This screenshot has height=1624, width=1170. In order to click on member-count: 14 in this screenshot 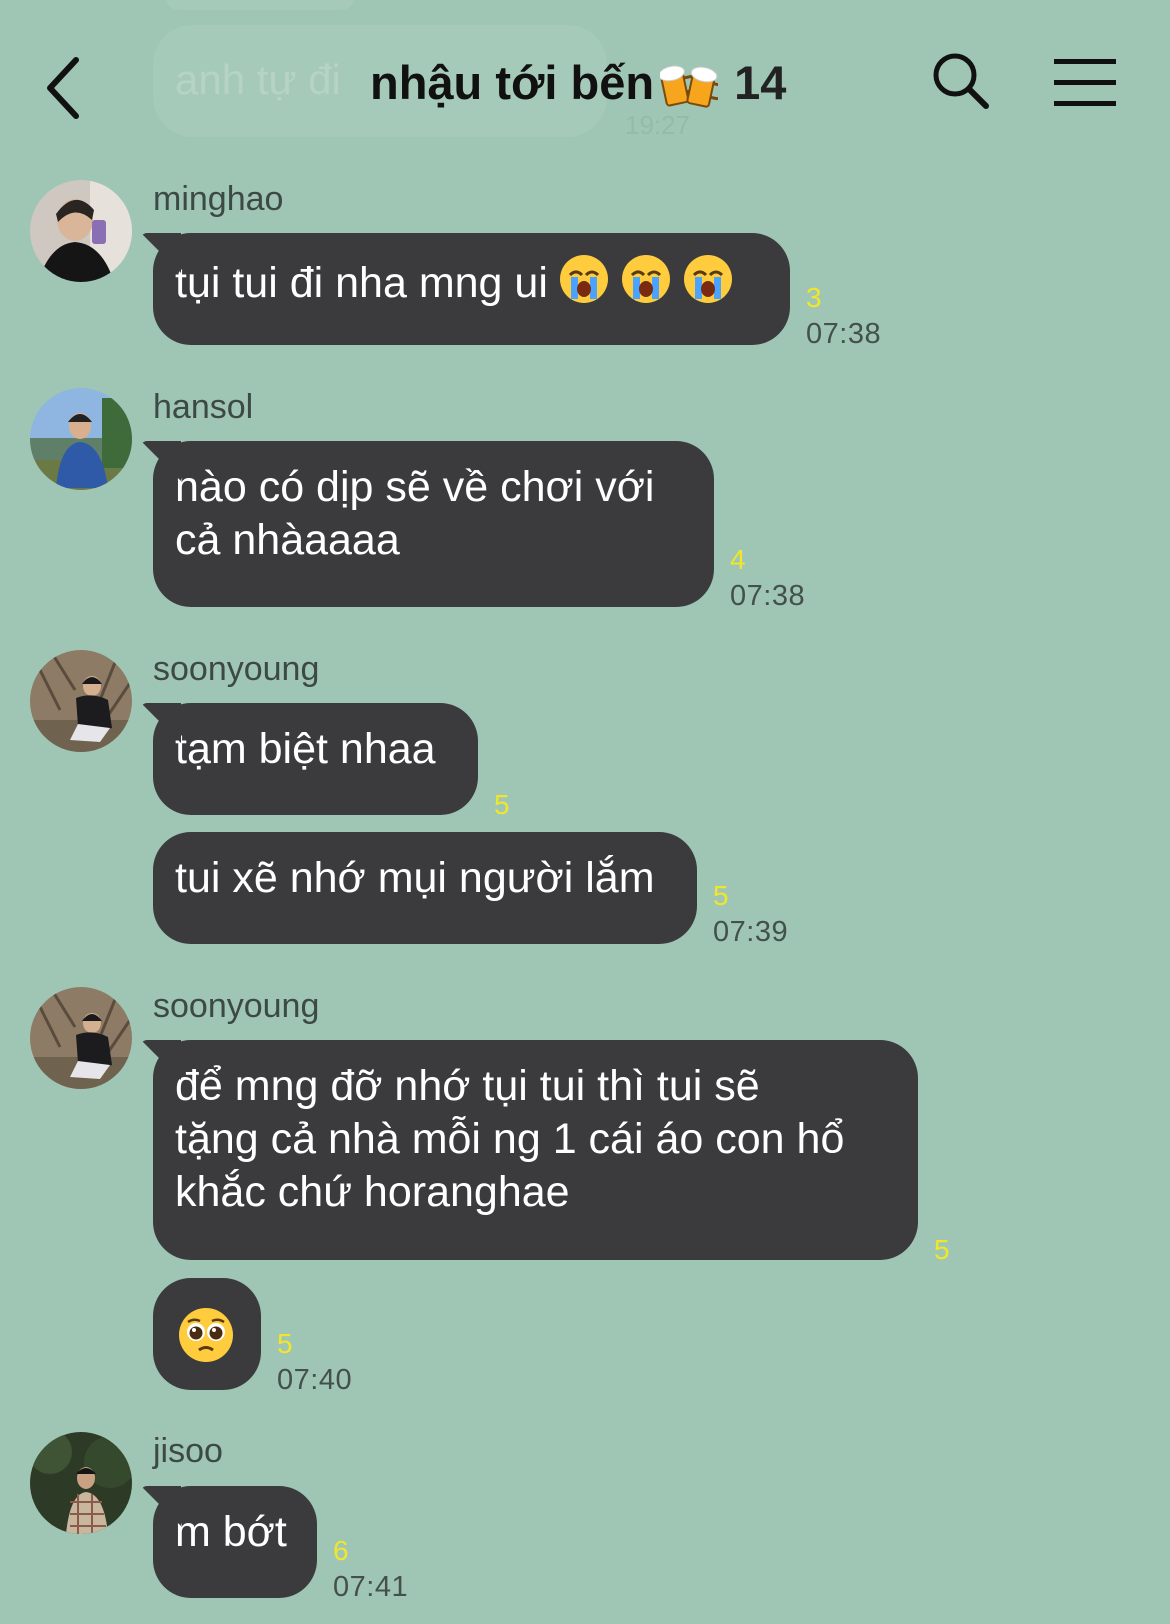, I will do `click(760, 82)`.